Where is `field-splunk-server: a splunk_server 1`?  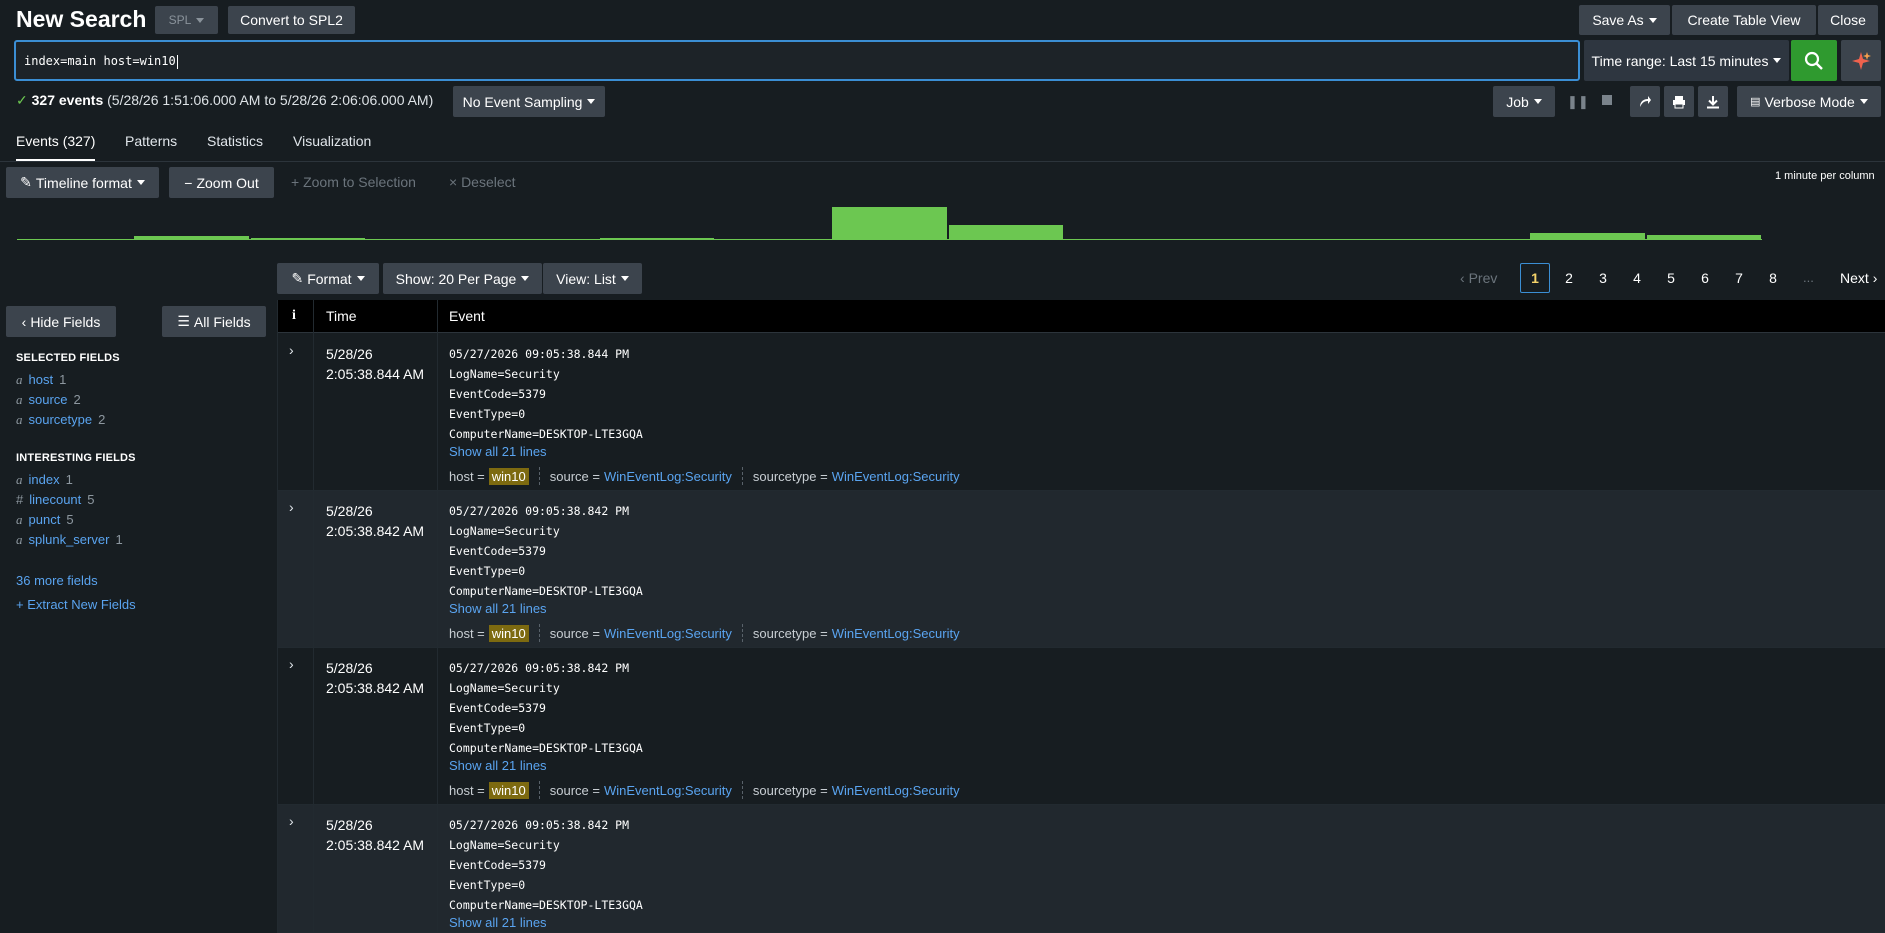
field-splunk-server: a splunk_server 1 is located at coordinates (69, 540).